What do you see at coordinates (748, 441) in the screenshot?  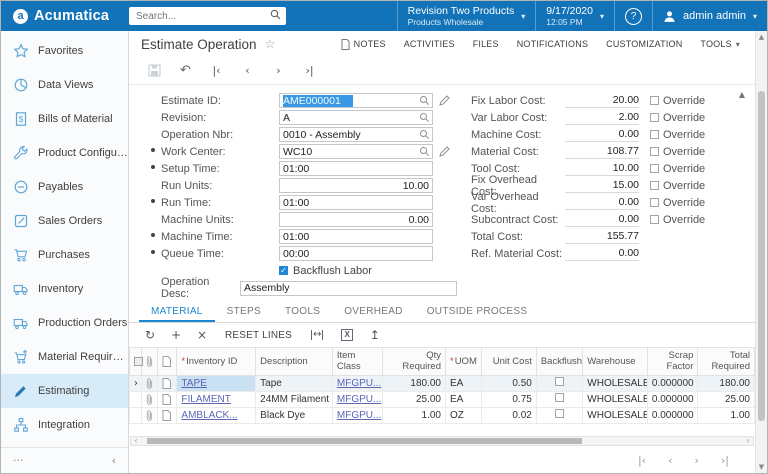 I see `scroll-right-icon: ›` at bounding box center [748, 441].